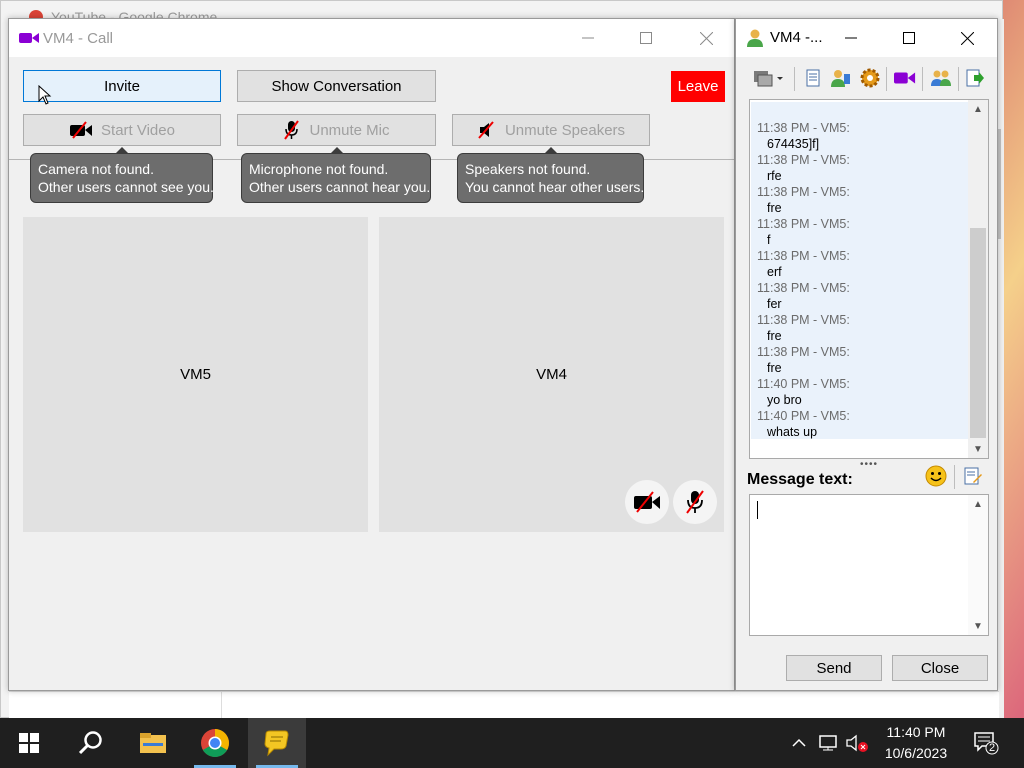 The height and width of the screenshot is (768, 1024). I want to click on file-explorer-button, so click(153, 743).